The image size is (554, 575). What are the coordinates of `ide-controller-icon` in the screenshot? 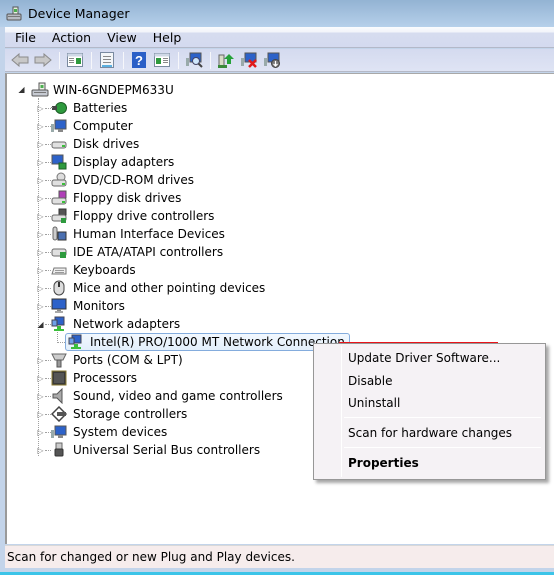 It's located at (59, 252).